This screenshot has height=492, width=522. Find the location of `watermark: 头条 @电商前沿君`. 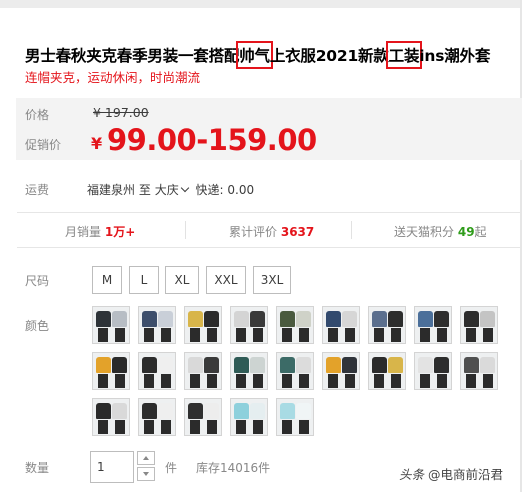

watermark: 头条 @电商前沿君 is located at coordinates (451, 474).